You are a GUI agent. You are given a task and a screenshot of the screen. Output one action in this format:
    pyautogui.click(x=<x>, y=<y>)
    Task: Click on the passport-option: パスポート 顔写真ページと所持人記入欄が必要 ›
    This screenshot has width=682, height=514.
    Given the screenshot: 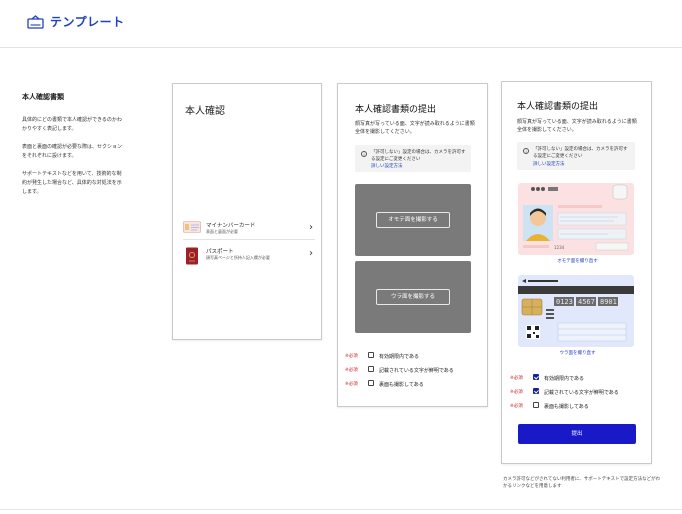 What is the action you would take?
    pyautogui.click(x=249, y=258)
    